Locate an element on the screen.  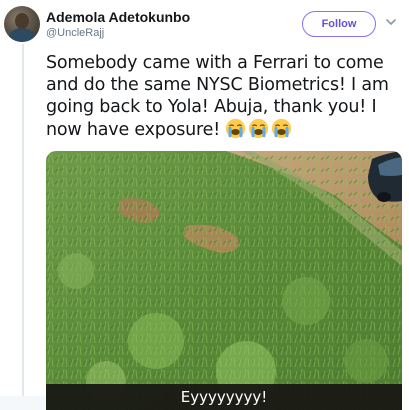
avatar-face is located at coordinates (22, 21).